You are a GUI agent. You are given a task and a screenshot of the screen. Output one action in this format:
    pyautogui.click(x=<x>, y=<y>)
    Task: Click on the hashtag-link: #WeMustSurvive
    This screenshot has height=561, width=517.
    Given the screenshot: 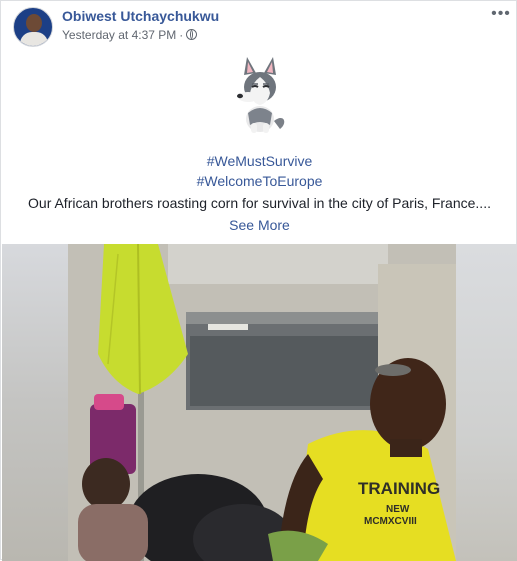 What is the action you would take?
    pyautogui.click(x=259, y=161)
    